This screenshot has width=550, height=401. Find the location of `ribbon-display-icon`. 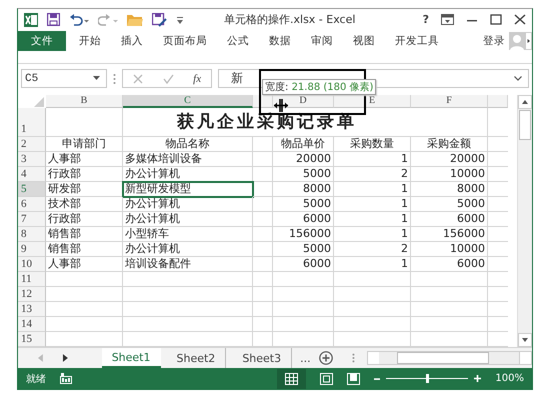

ribbon-display-icon is located at coordinates (447, 20).